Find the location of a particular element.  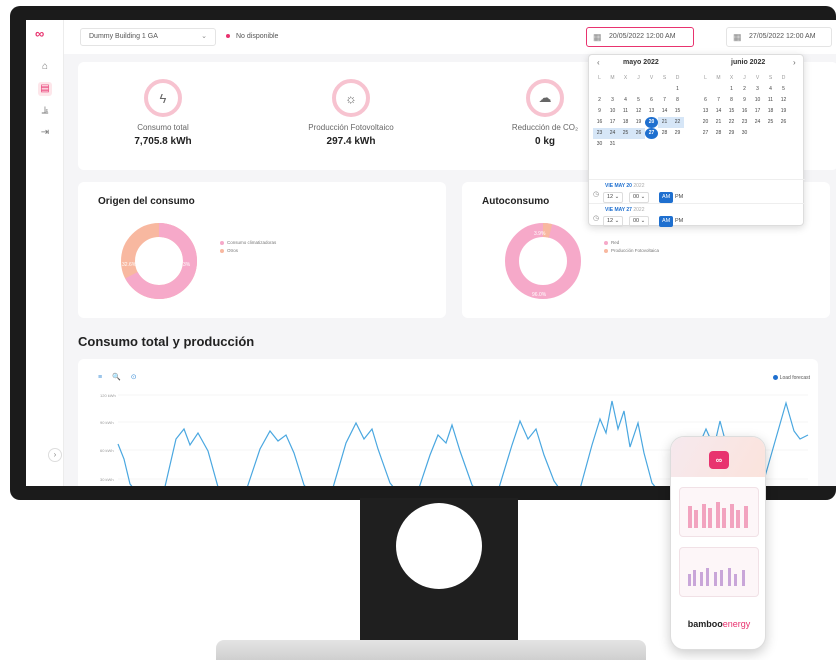

legend-item: Red is located at coordinates (631, 242).